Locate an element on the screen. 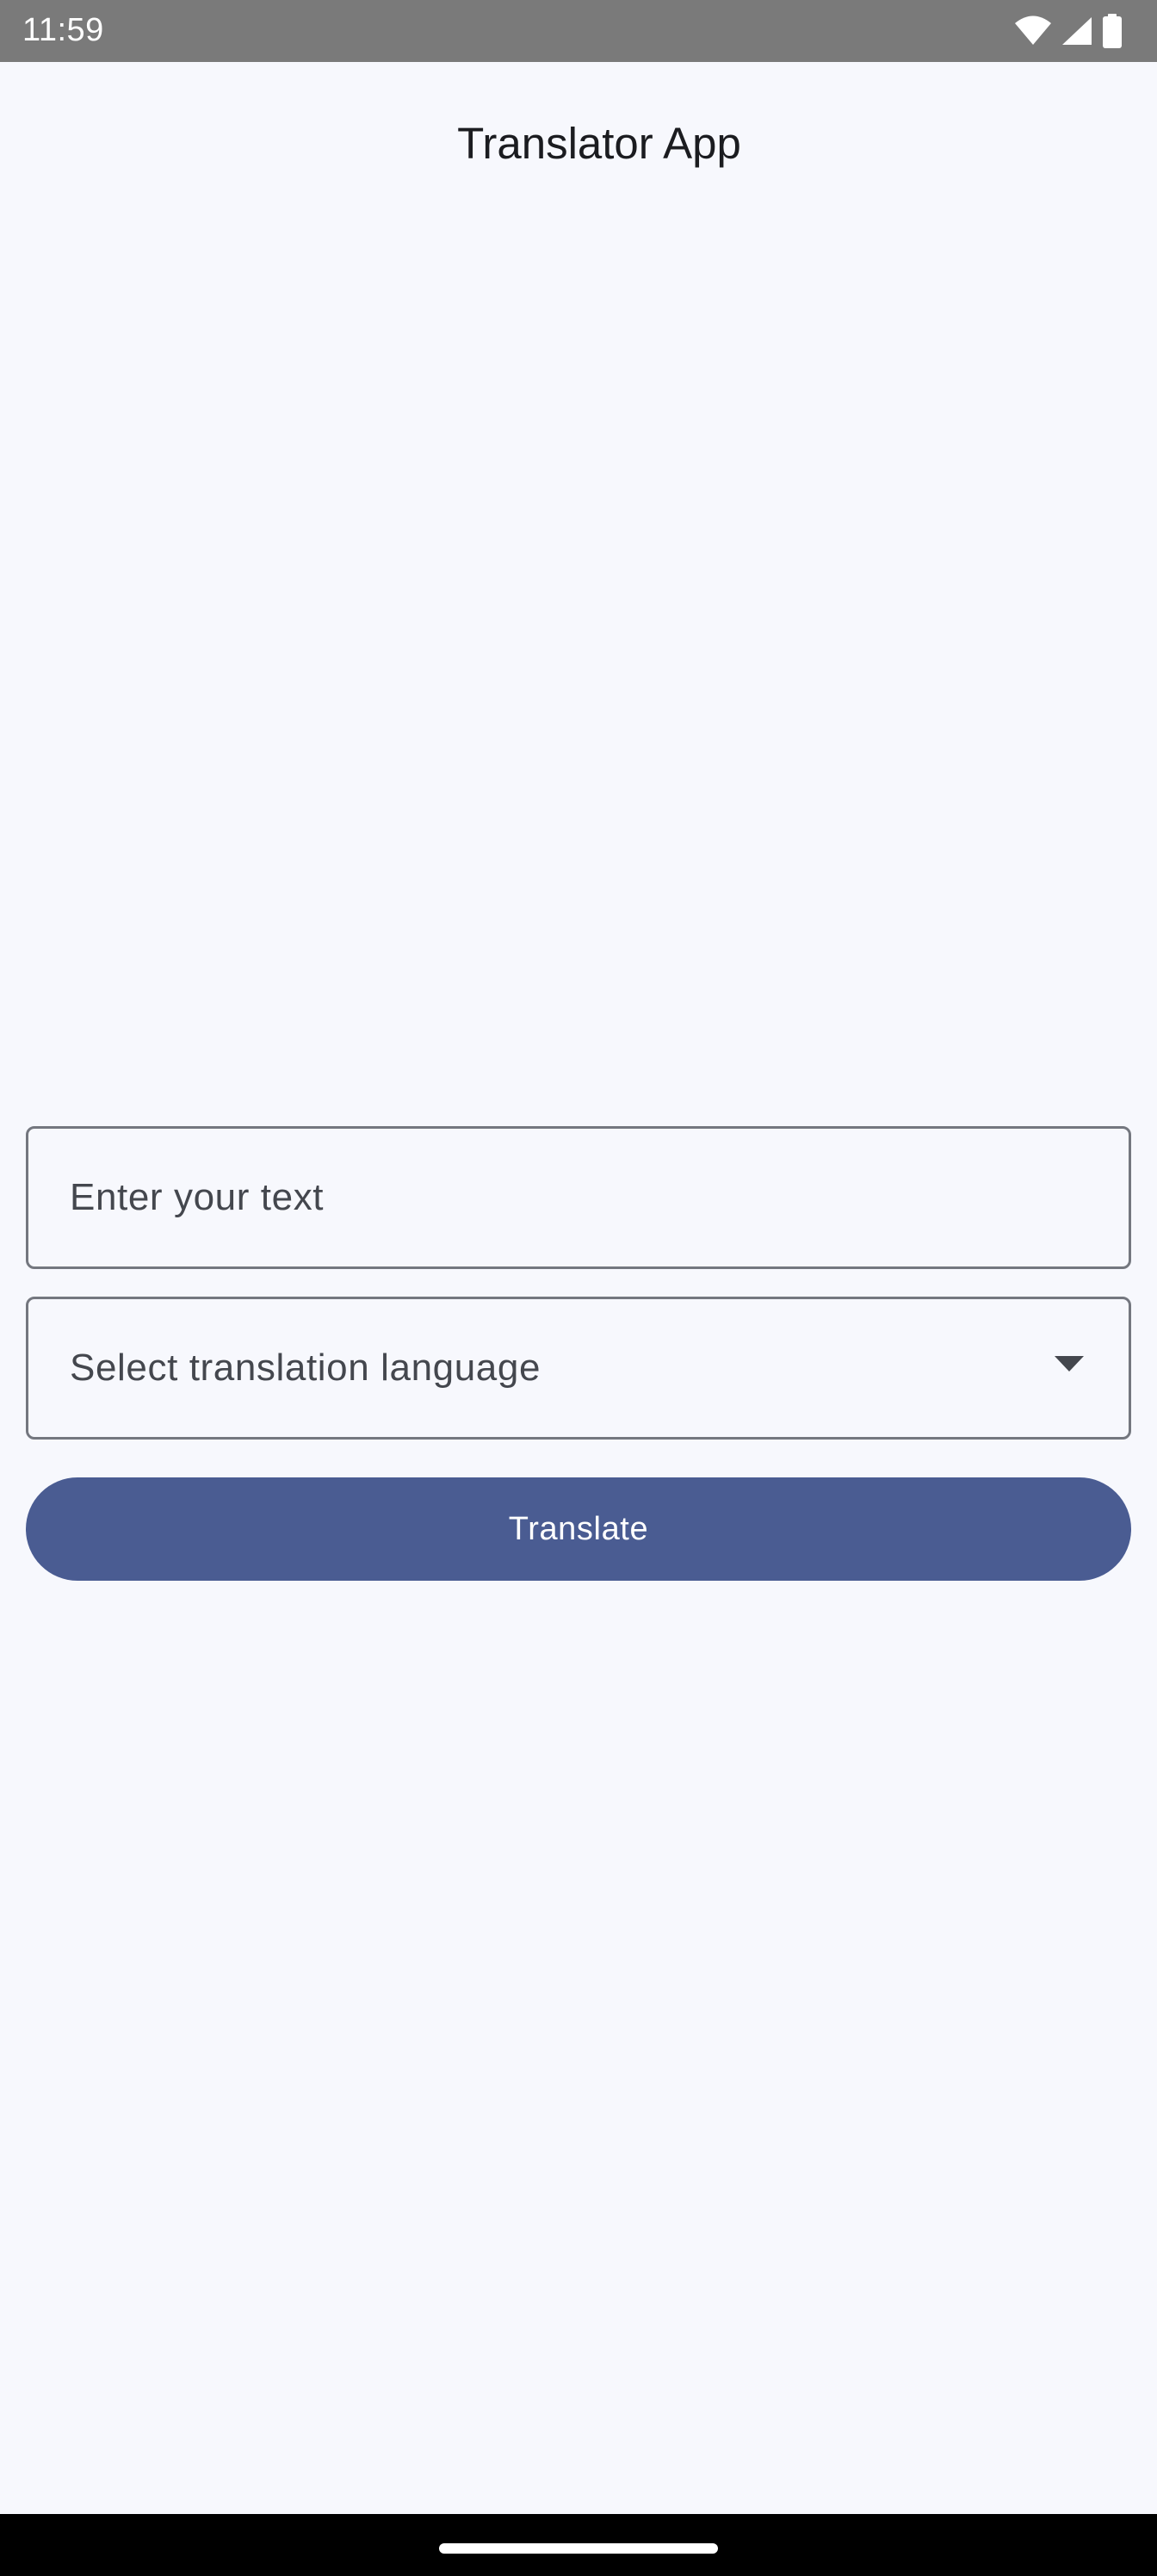  battery-icon is located at coordinates (1112, 31).